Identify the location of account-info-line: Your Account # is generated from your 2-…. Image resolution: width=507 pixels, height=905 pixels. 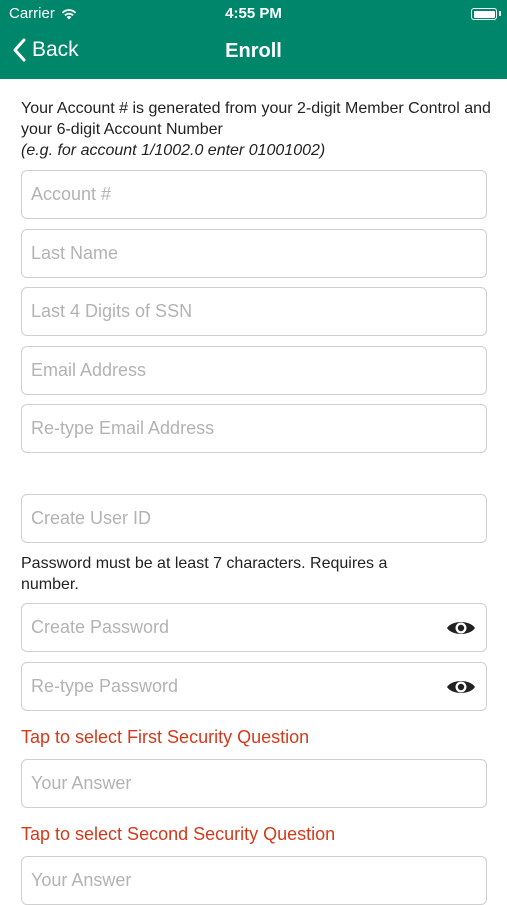
(256, 119).